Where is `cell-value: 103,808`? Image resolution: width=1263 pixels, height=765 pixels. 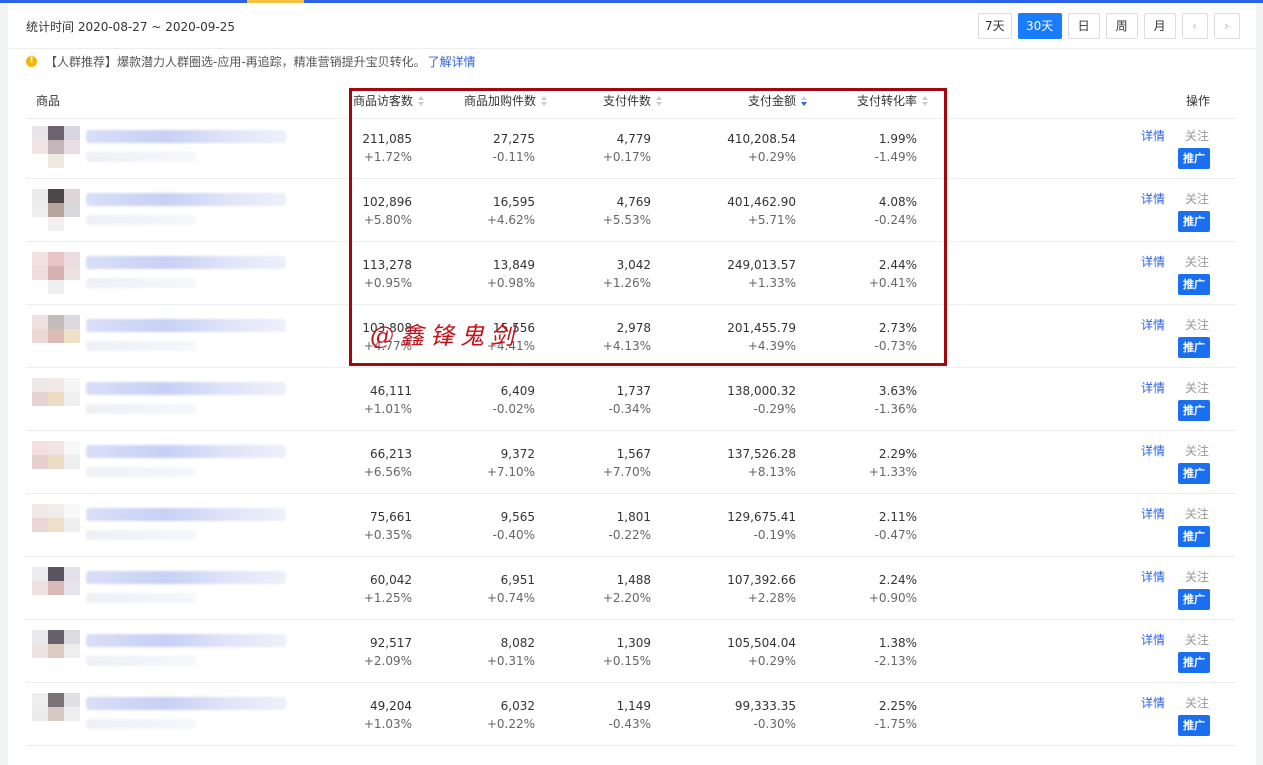 cell-value: 103,808 is located at coordinates (387, 328).